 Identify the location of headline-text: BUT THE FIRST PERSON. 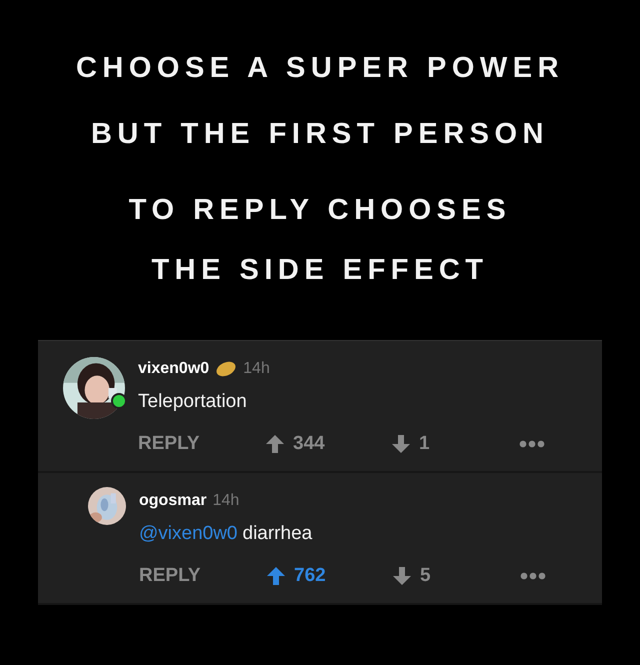
(319, 134).